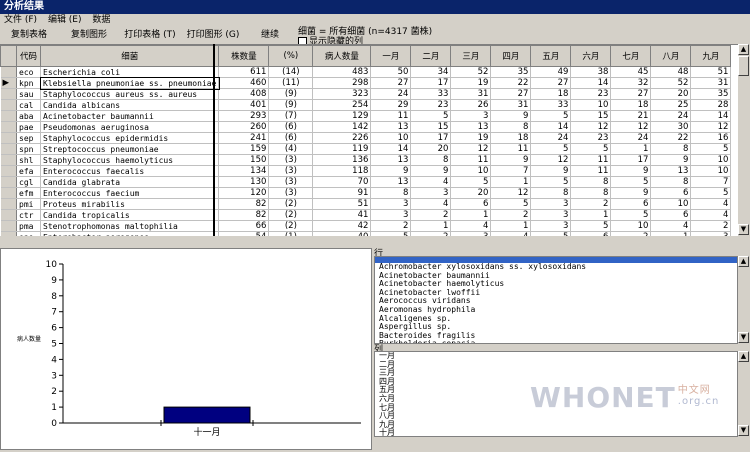  I want to click on organism-code-cell: sau, so click(28, 94).